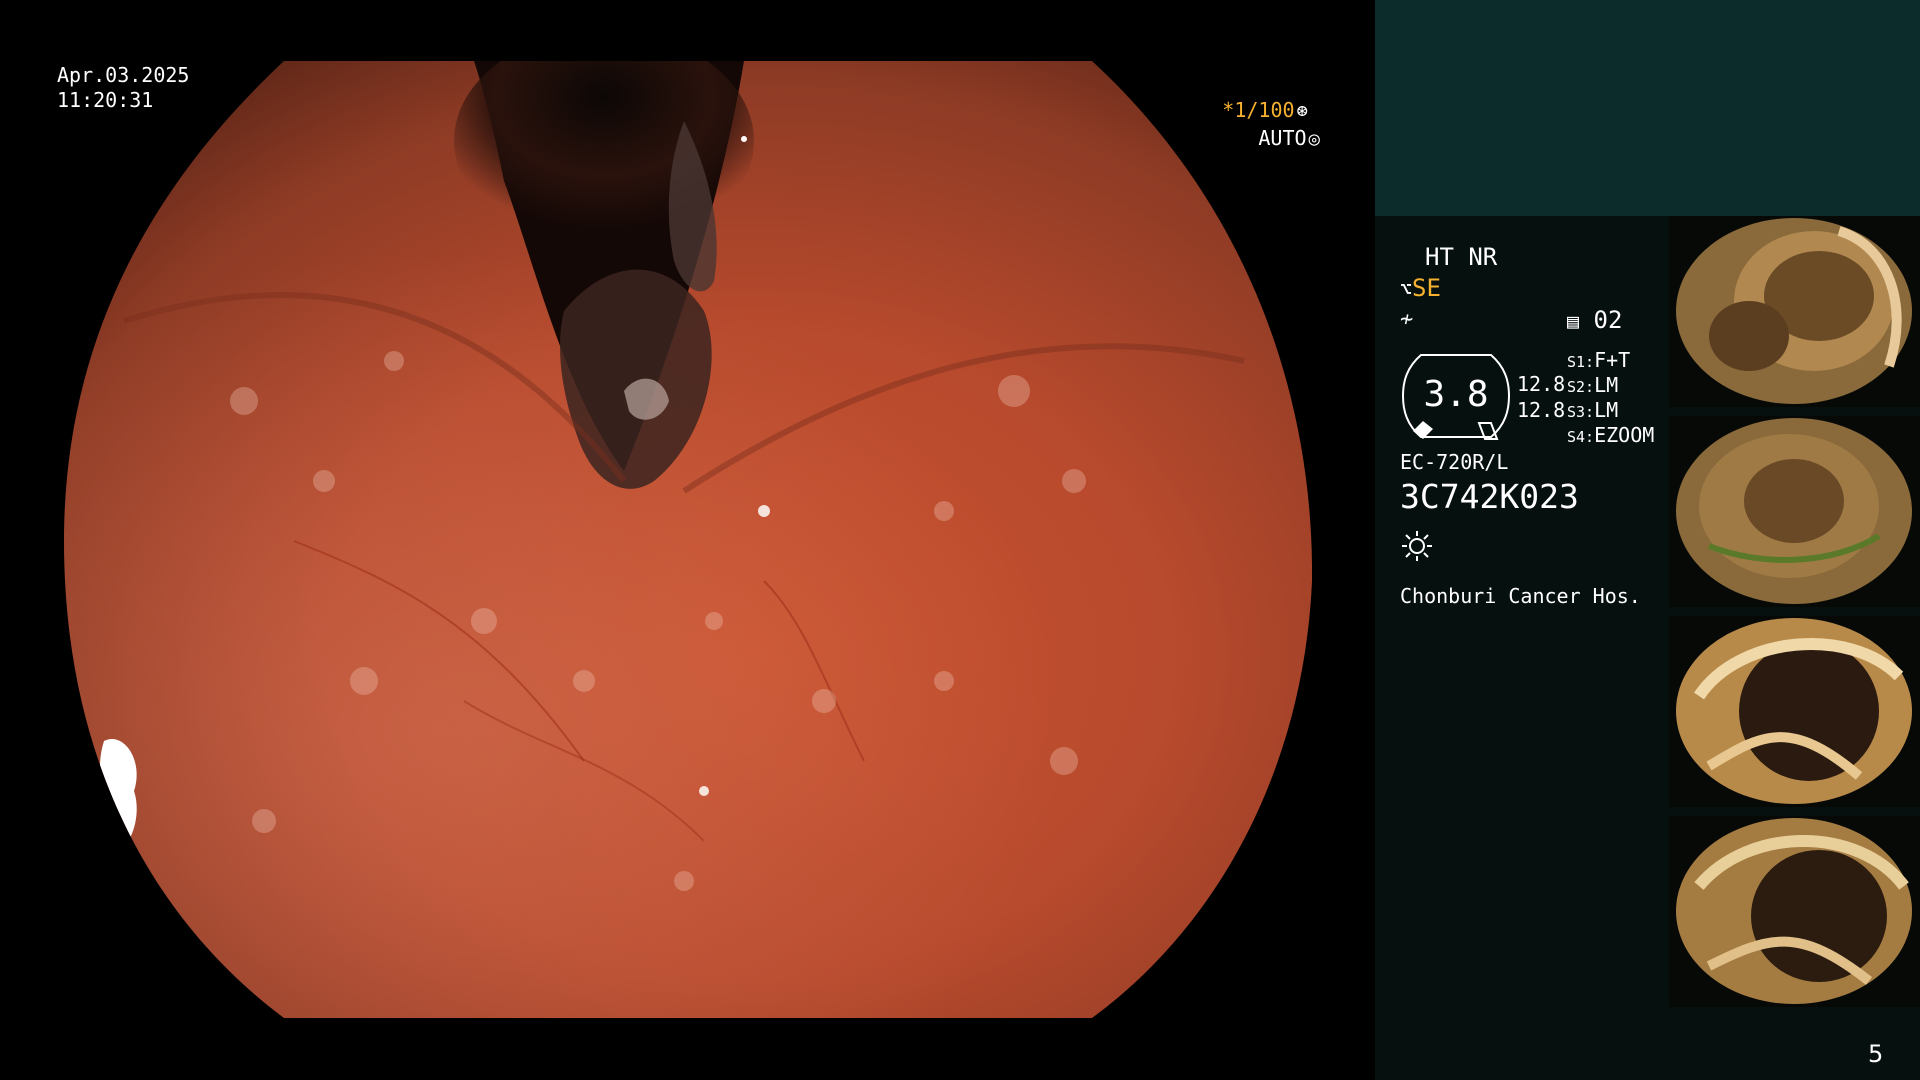  I want to click on scope-serial: 3C742K023, so click(1489, 496).